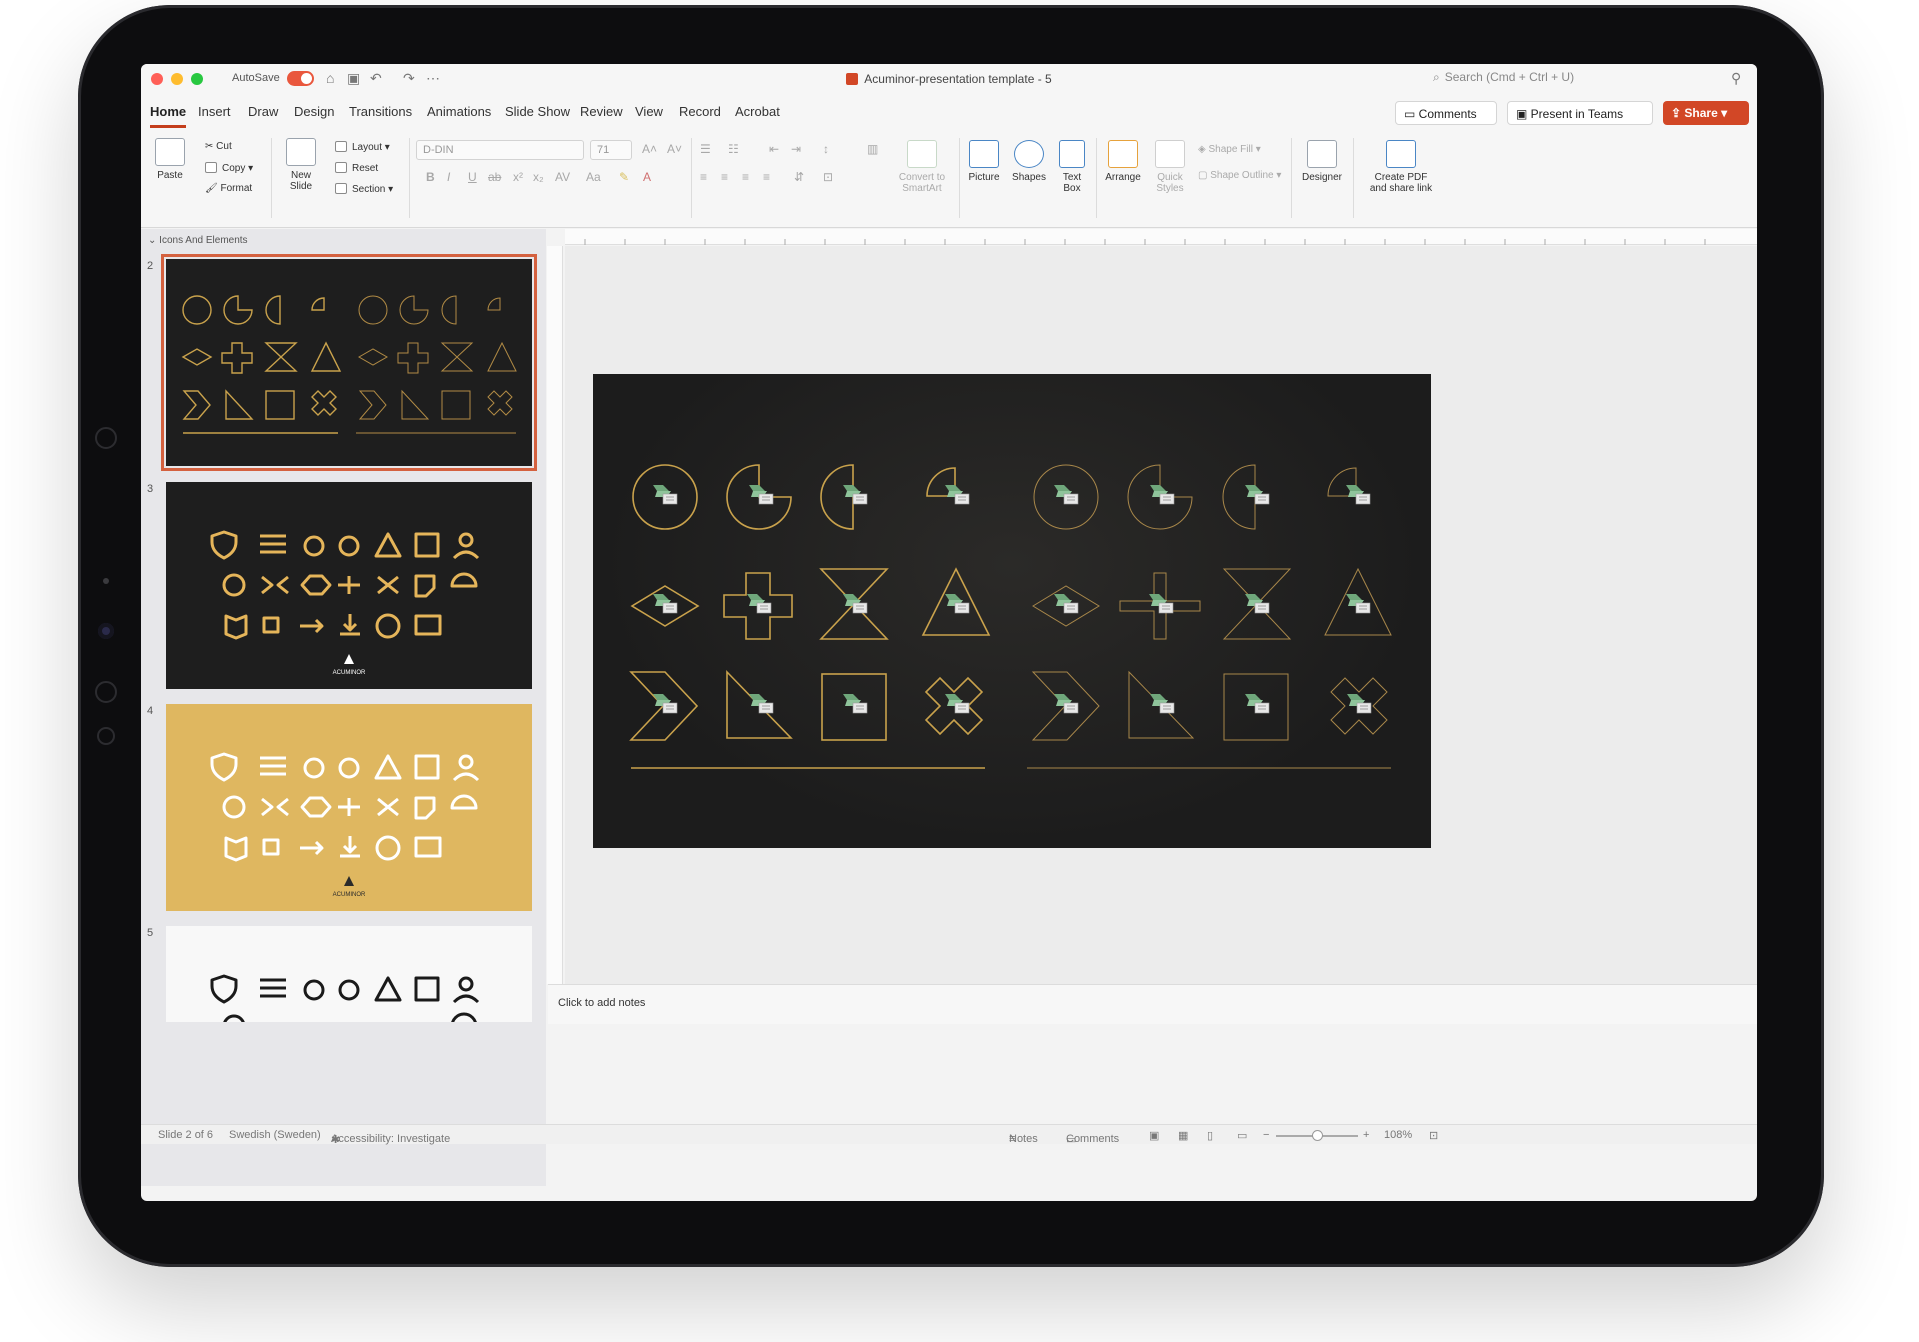 The image size is (1919, 1342). What do you see at coordinates (766, 177) in the screenshot?
I see `justify-icon: ≡` at bounding box center [766, 177].